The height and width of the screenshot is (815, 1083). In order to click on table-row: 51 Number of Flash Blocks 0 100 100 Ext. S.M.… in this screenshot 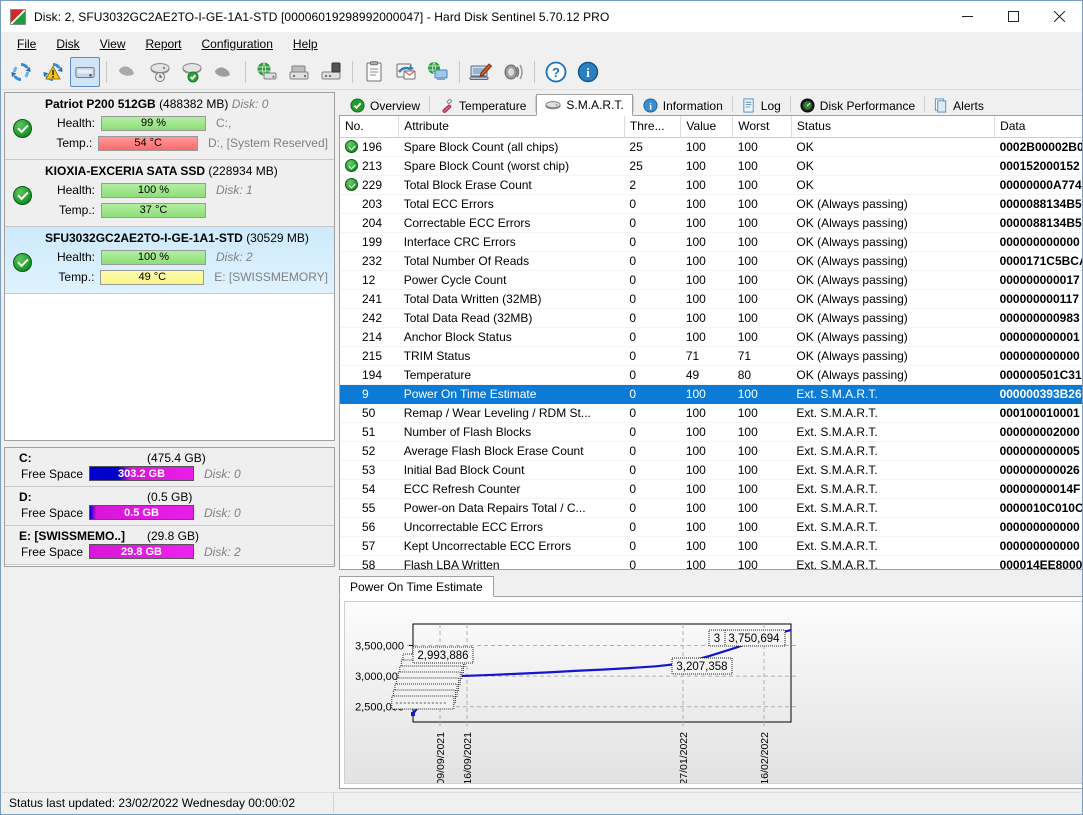, I will do `click(711, 432)`.